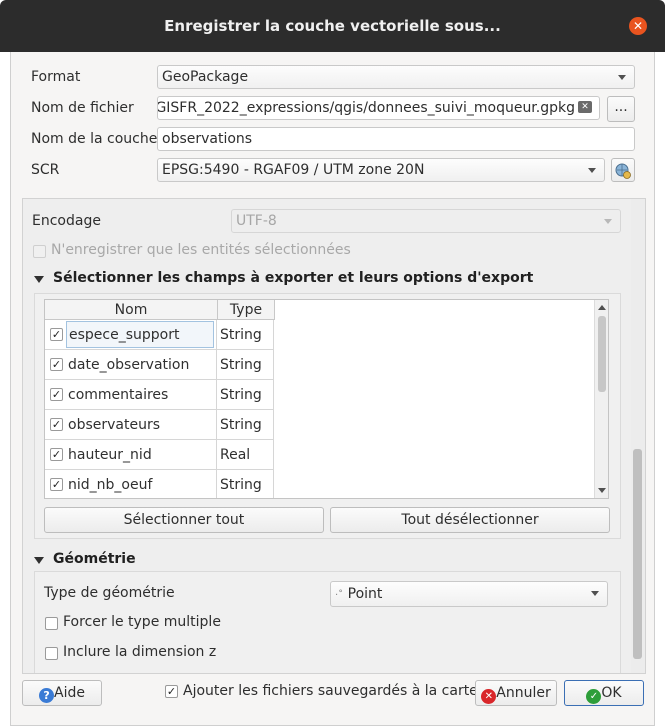  I want to click on field-type: Real, so click(245, 455).